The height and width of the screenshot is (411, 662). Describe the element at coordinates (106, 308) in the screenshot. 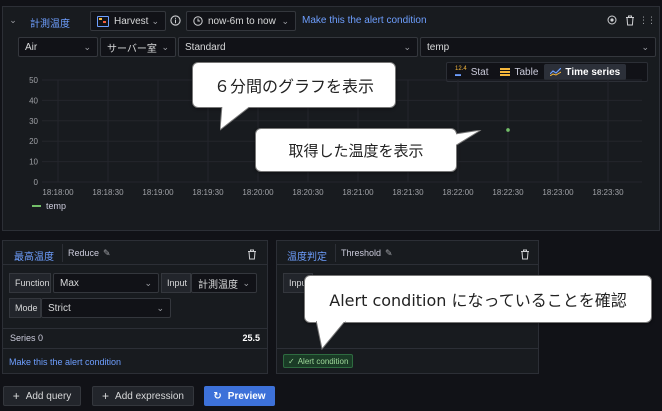

I see `mode-select: Strict ⌄` at that location.